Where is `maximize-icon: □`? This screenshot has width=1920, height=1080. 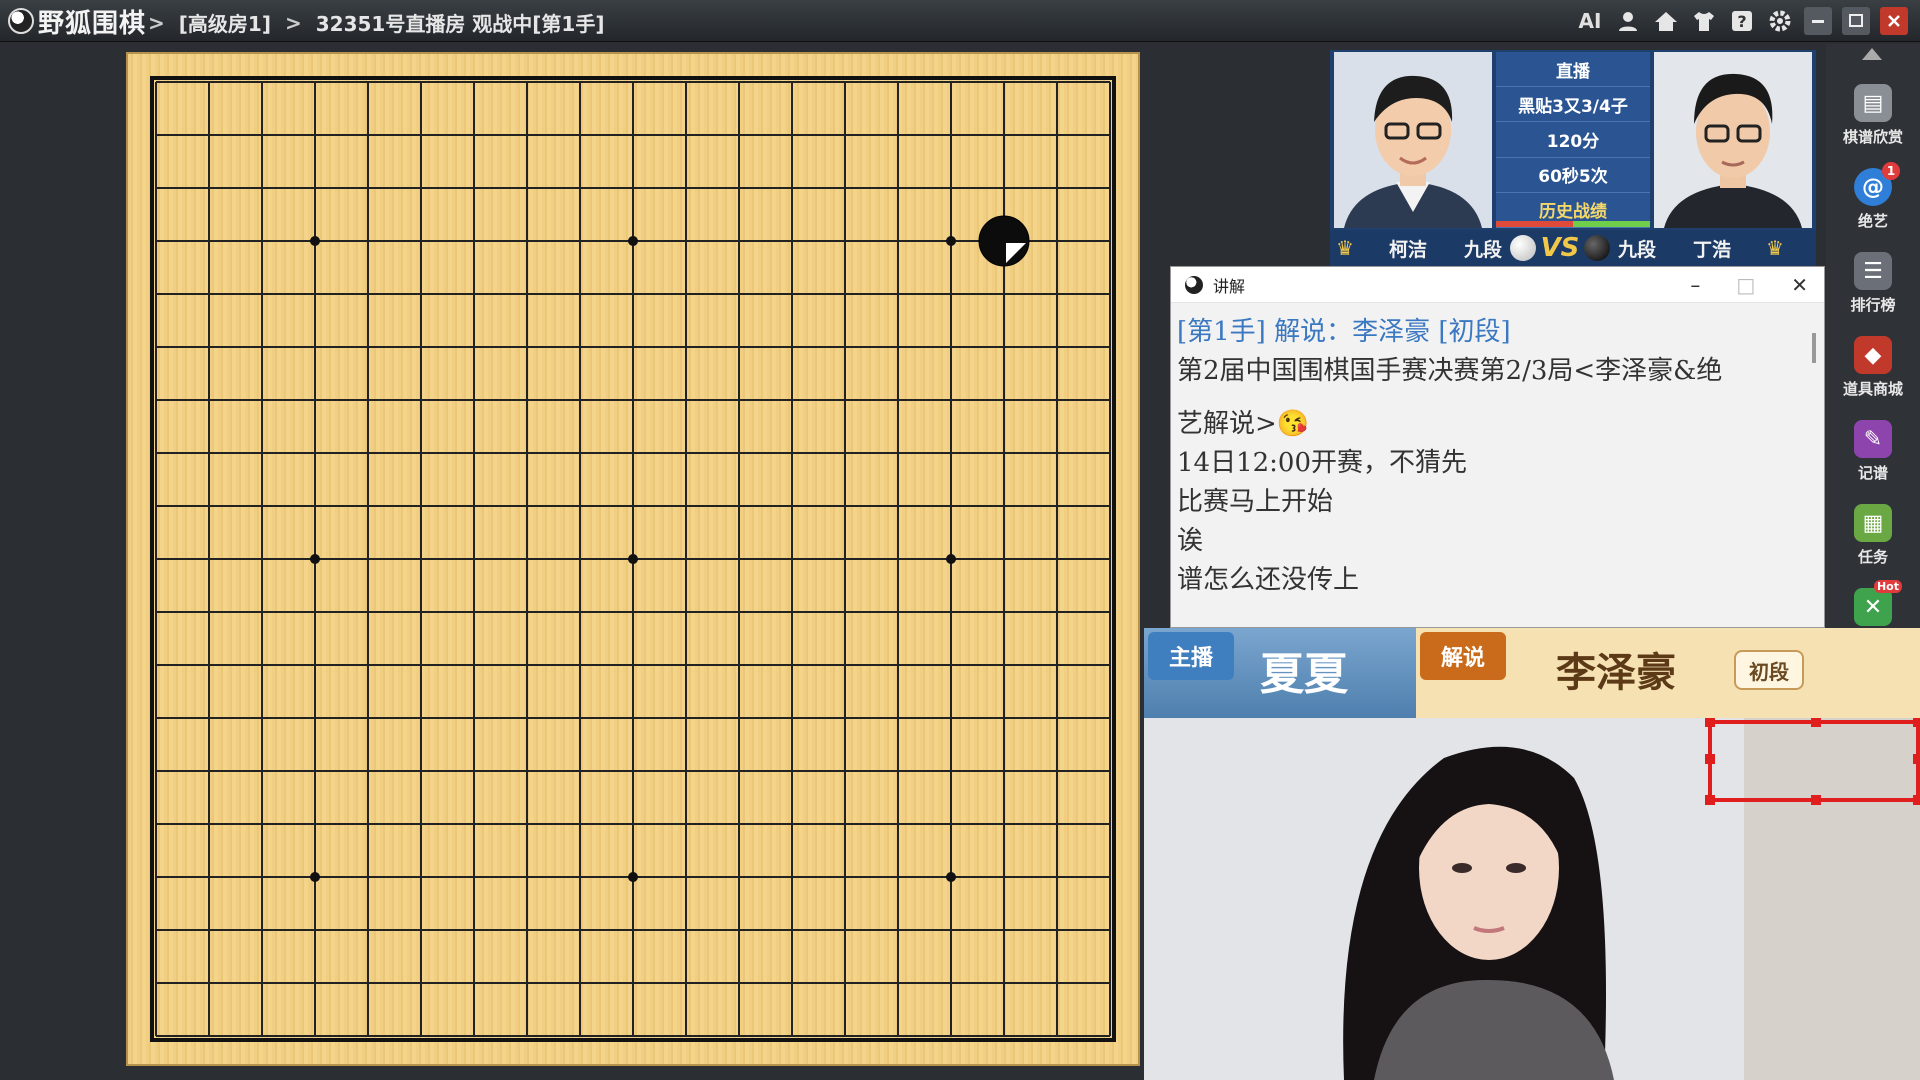 maximize-icon: □ is located at coordinates (1745, 285).